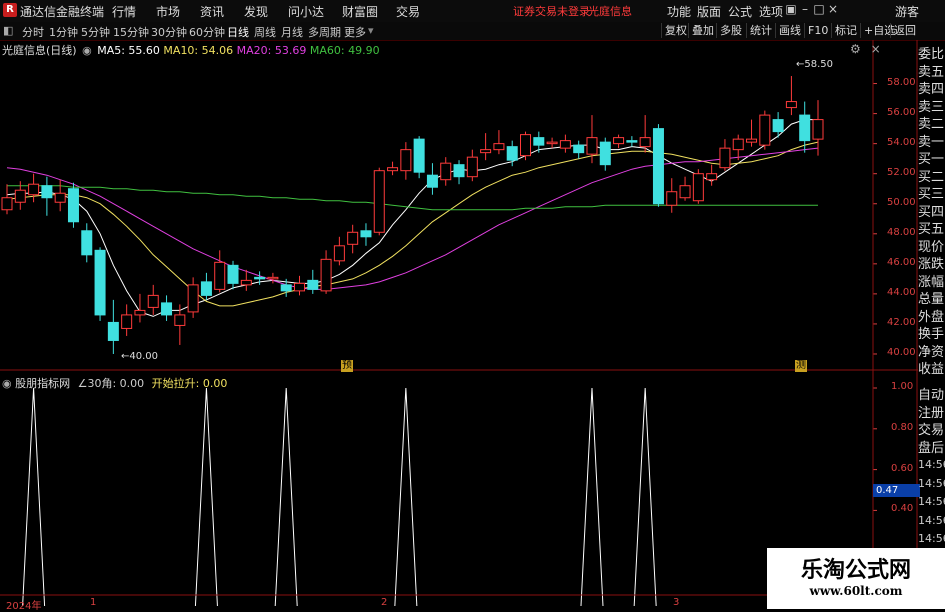 Image resolution: width=945 pixels, height=612 pixels. Describe the element at coordinates (789, 30) in the screenshot. I see `draw-line-button: 画线` at that location.